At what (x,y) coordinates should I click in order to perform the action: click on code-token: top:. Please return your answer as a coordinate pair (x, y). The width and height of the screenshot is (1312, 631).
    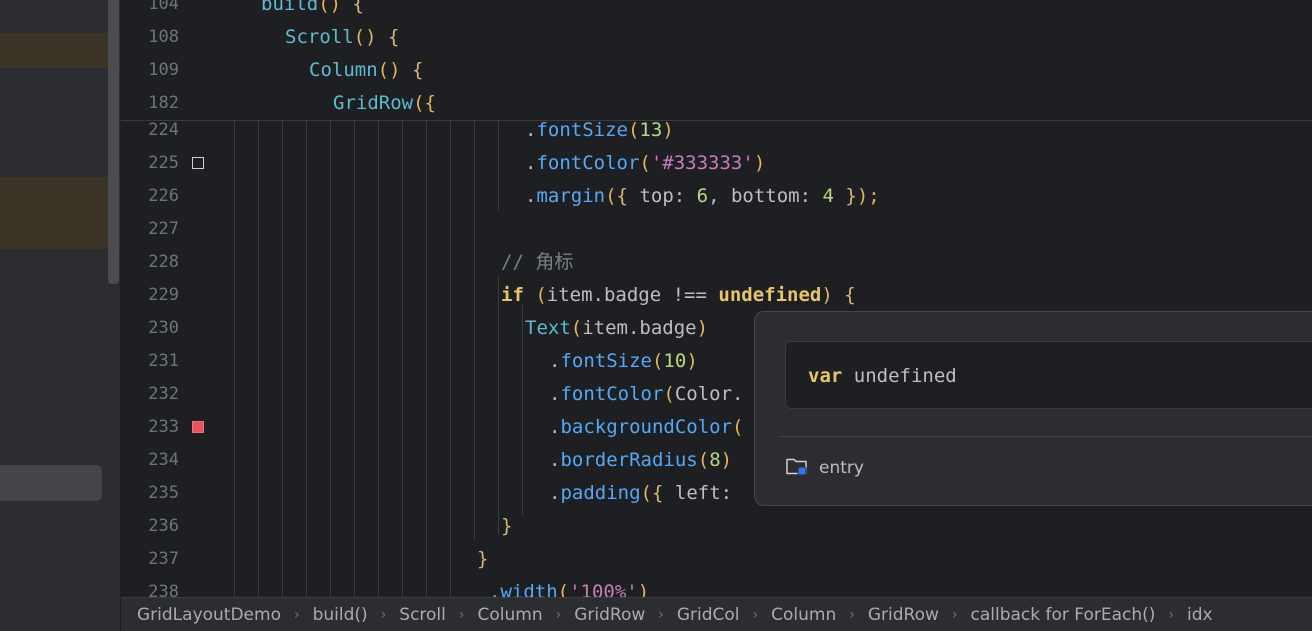
    Looking at the image, I should click on (662, 196).